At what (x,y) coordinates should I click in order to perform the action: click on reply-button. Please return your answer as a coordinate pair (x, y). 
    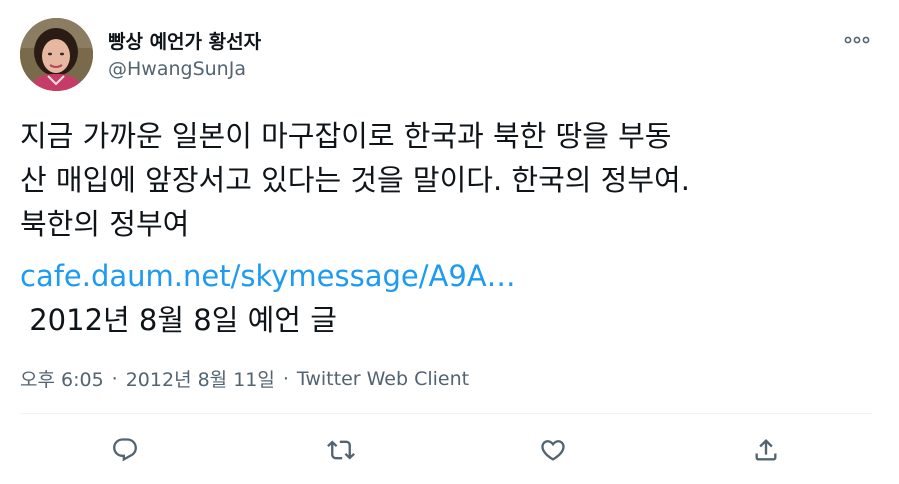
    Looking at the image, I should click on (125, 450).